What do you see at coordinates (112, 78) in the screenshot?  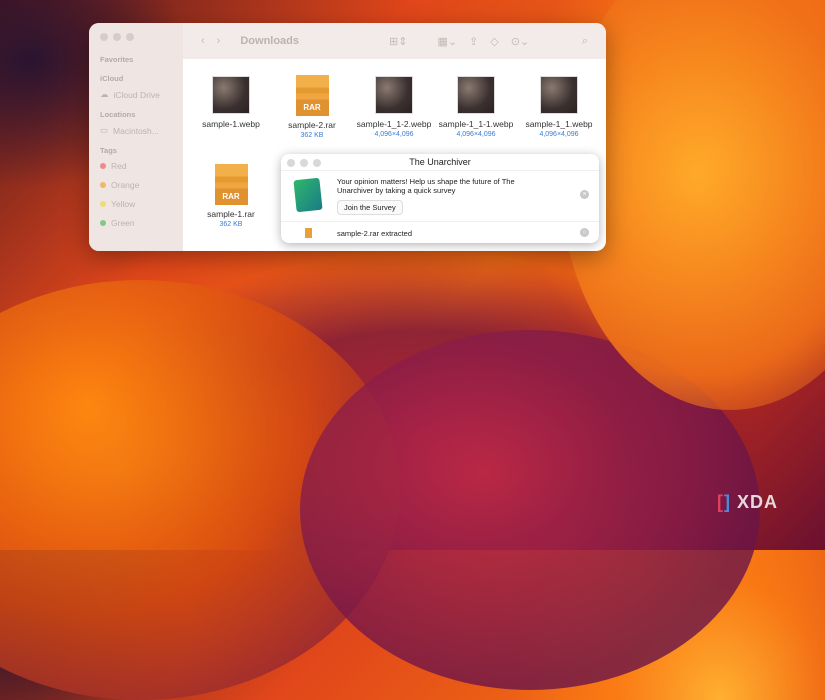 I see `section-icloud: iCloud` at bounding box center [112, 78].